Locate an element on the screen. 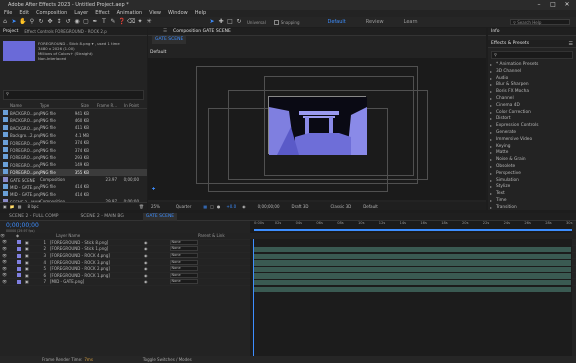 The image size is (576, 363). zoom-select: 25% is located at coordinates (155, 206).